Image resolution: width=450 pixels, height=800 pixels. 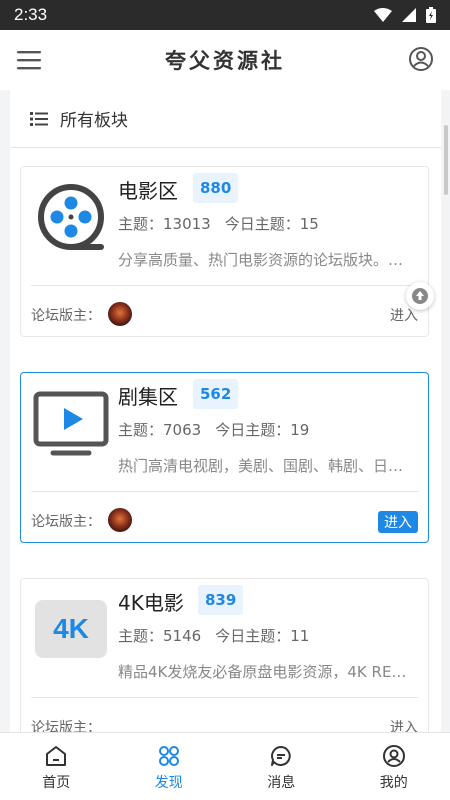 I want to click on discover-grid-icon, so click(x=168, y=756).